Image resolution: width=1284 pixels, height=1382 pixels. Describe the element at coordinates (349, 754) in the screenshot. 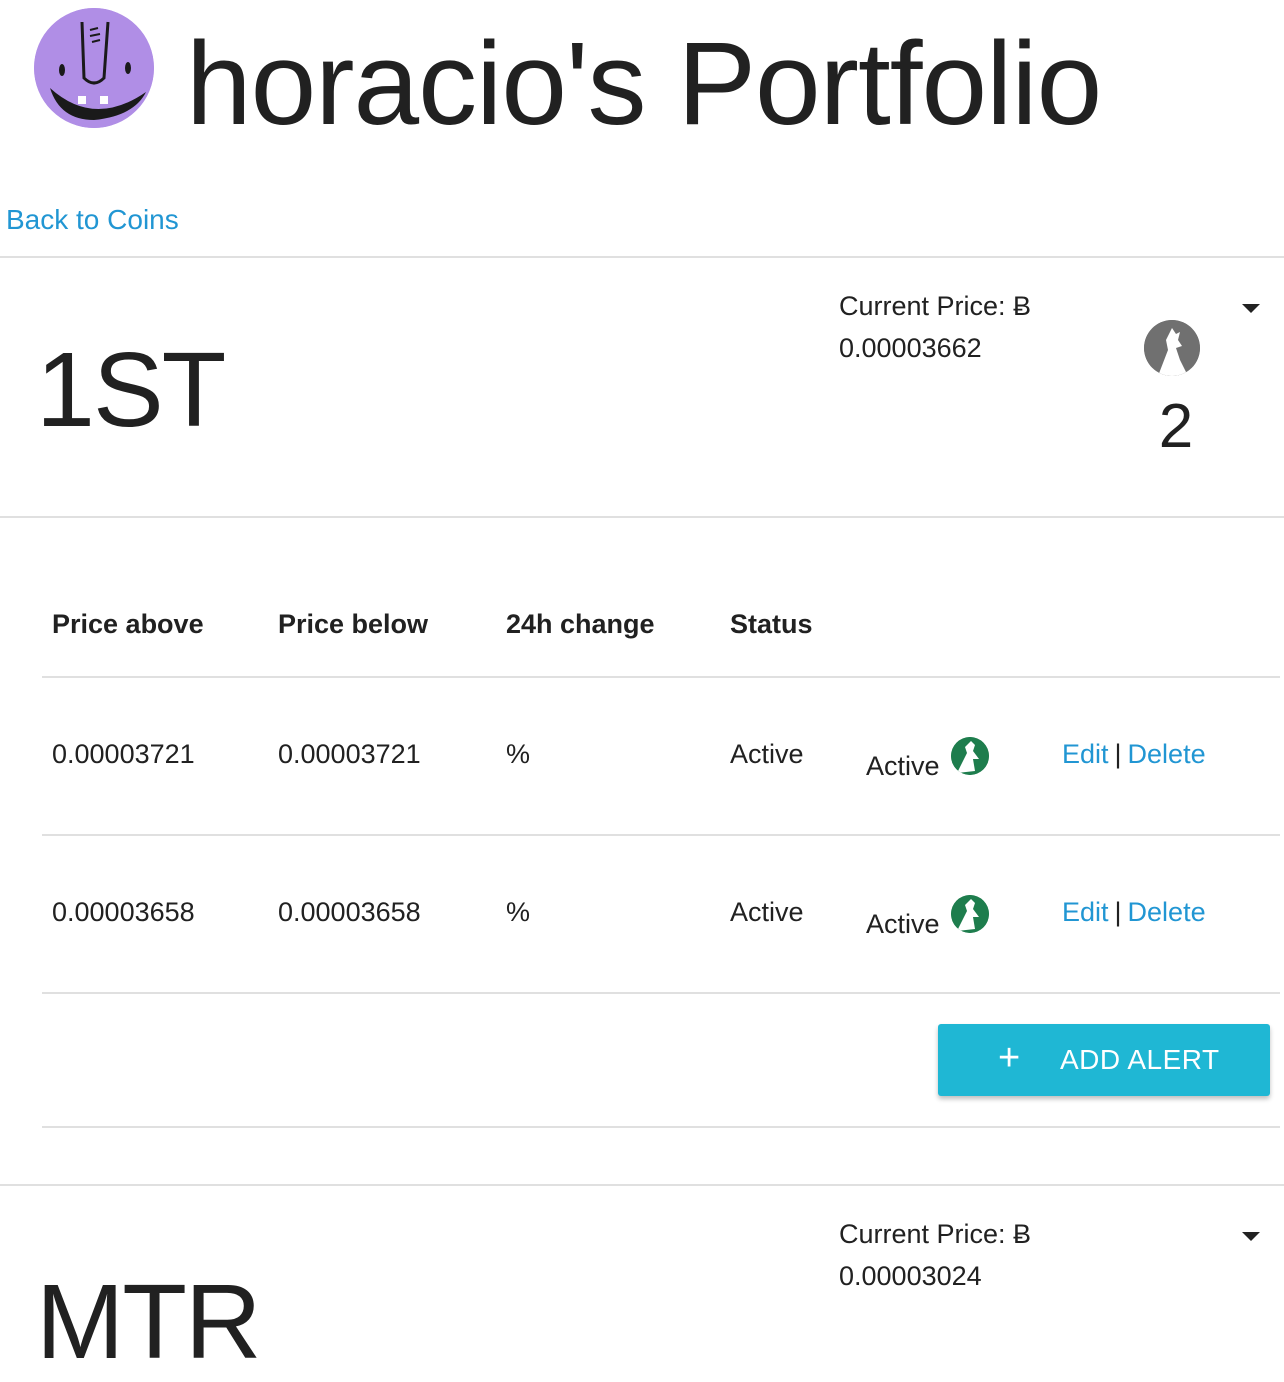

I see `price-below-value: 0.00003721` at that location.